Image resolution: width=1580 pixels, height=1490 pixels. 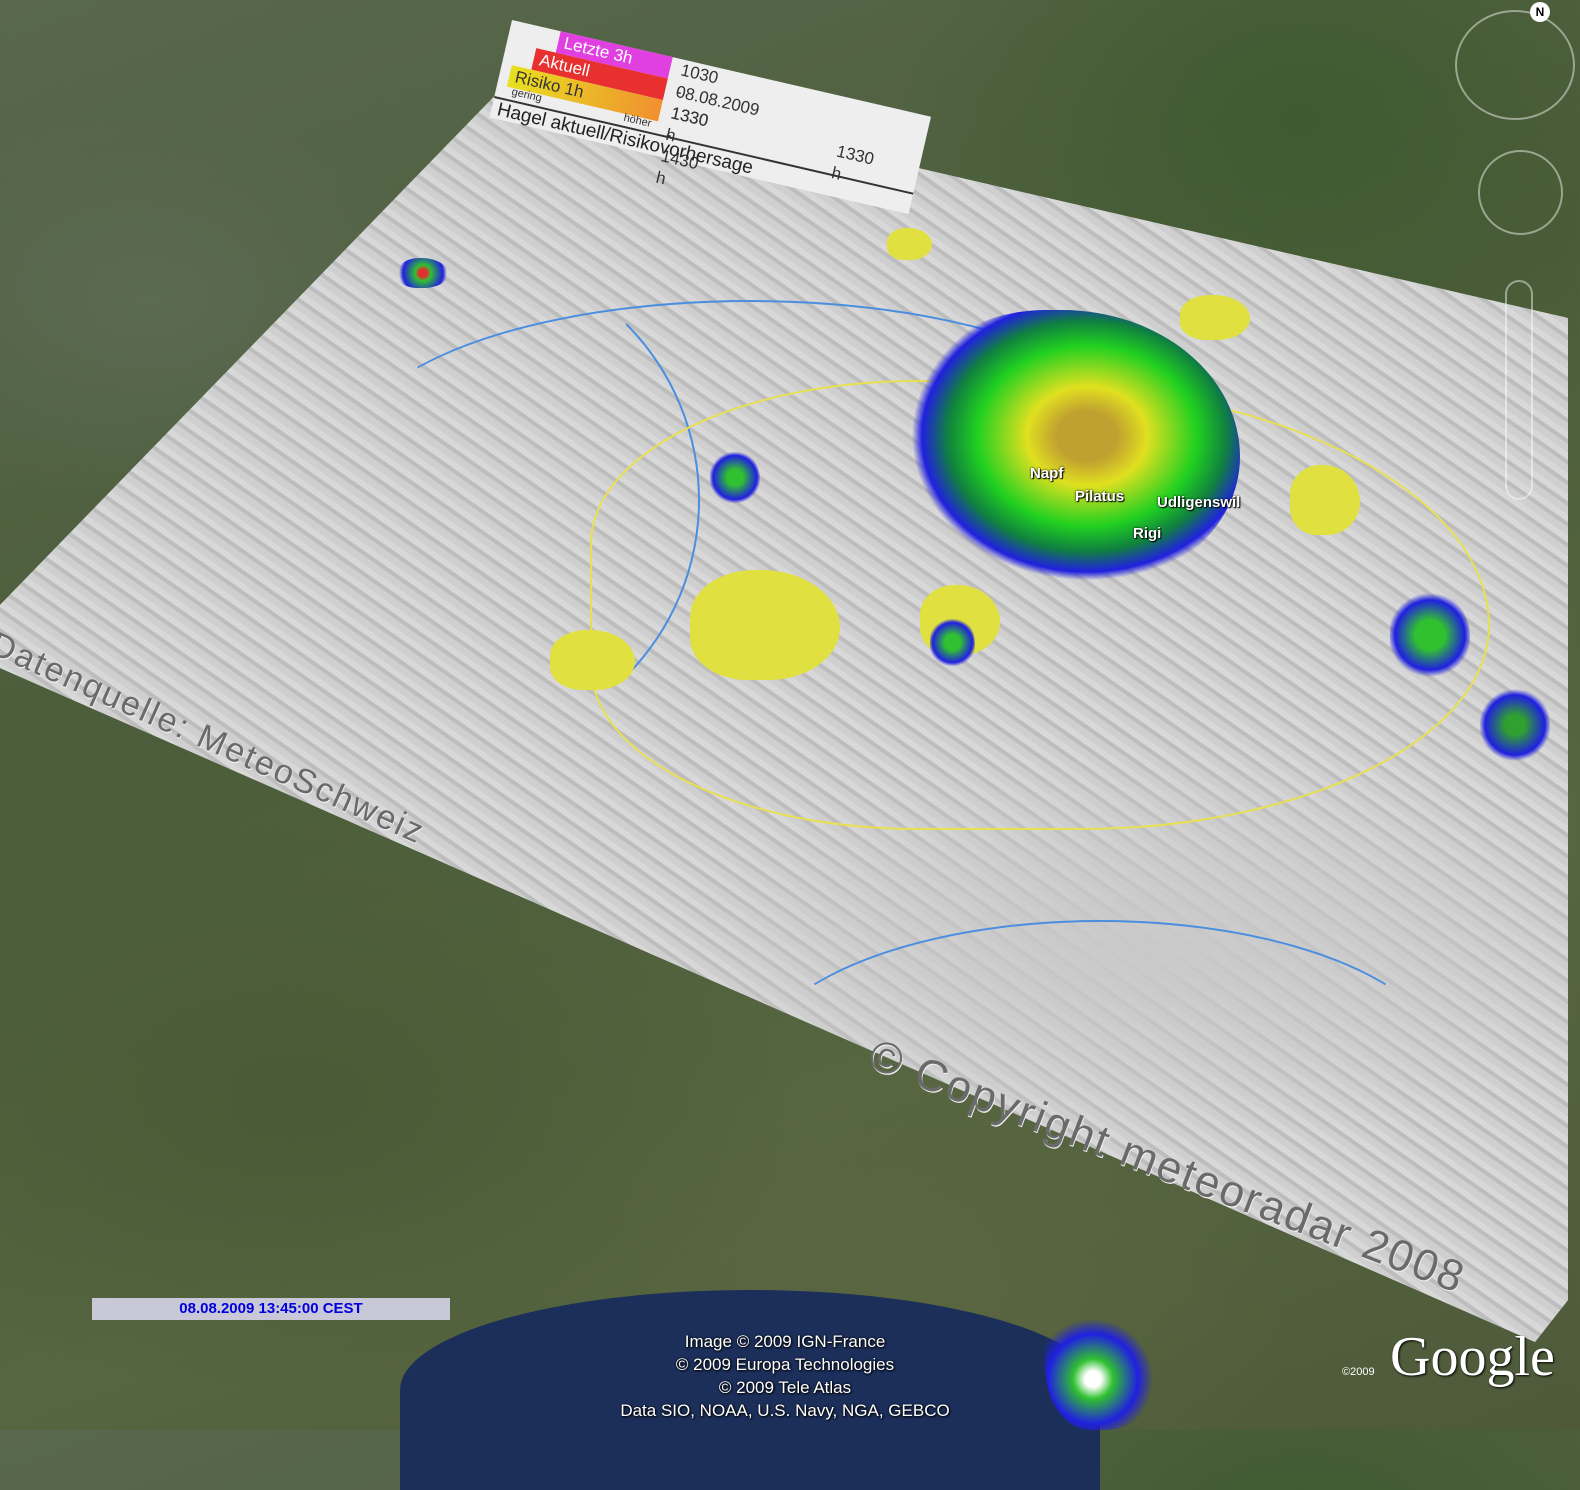 I want to click on place-udligenswil: Udligenswil, so click(x=1199, y=502).